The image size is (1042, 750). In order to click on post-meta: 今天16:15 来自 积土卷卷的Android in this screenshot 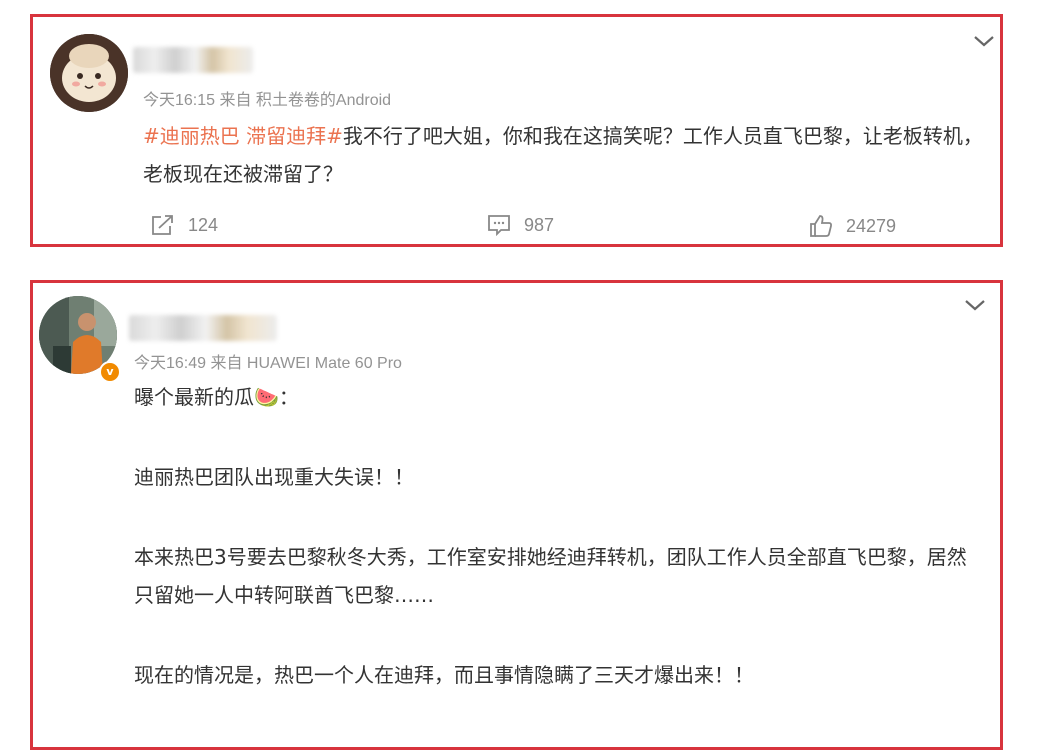, I will do `click(267, 100)`.